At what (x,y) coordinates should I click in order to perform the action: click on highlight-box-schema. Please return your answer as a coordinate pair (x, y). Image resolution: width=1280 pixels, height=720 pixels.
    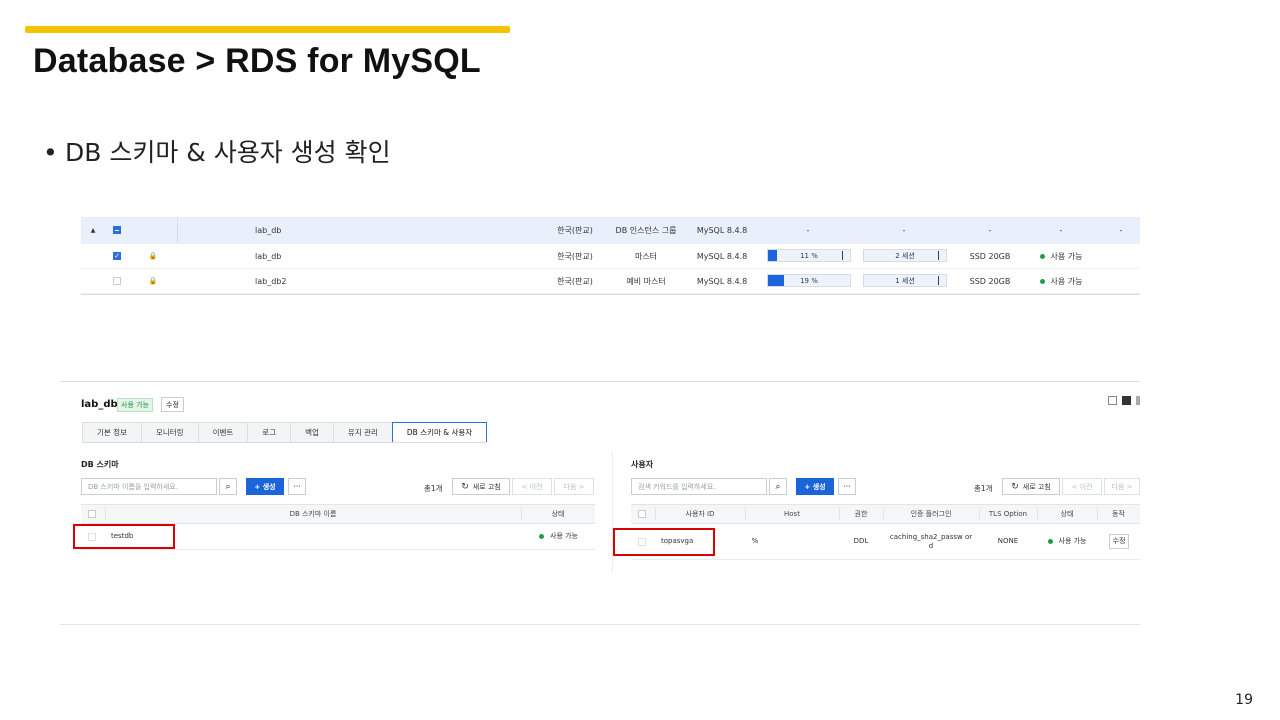
    Looking at the image, I should click on (124, 536).